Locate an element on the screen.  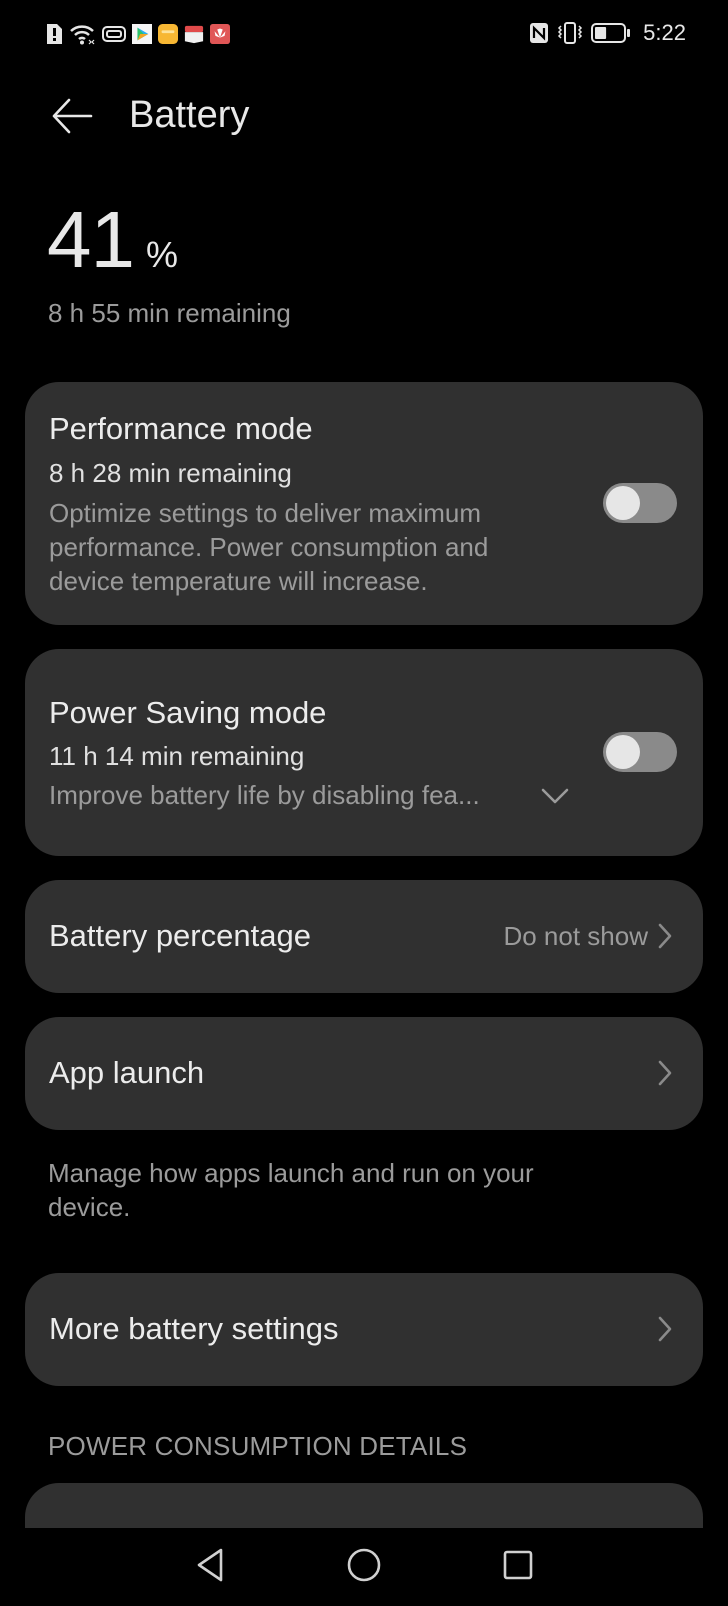
back-triangle-icon is located at coordinates (210, 1567).